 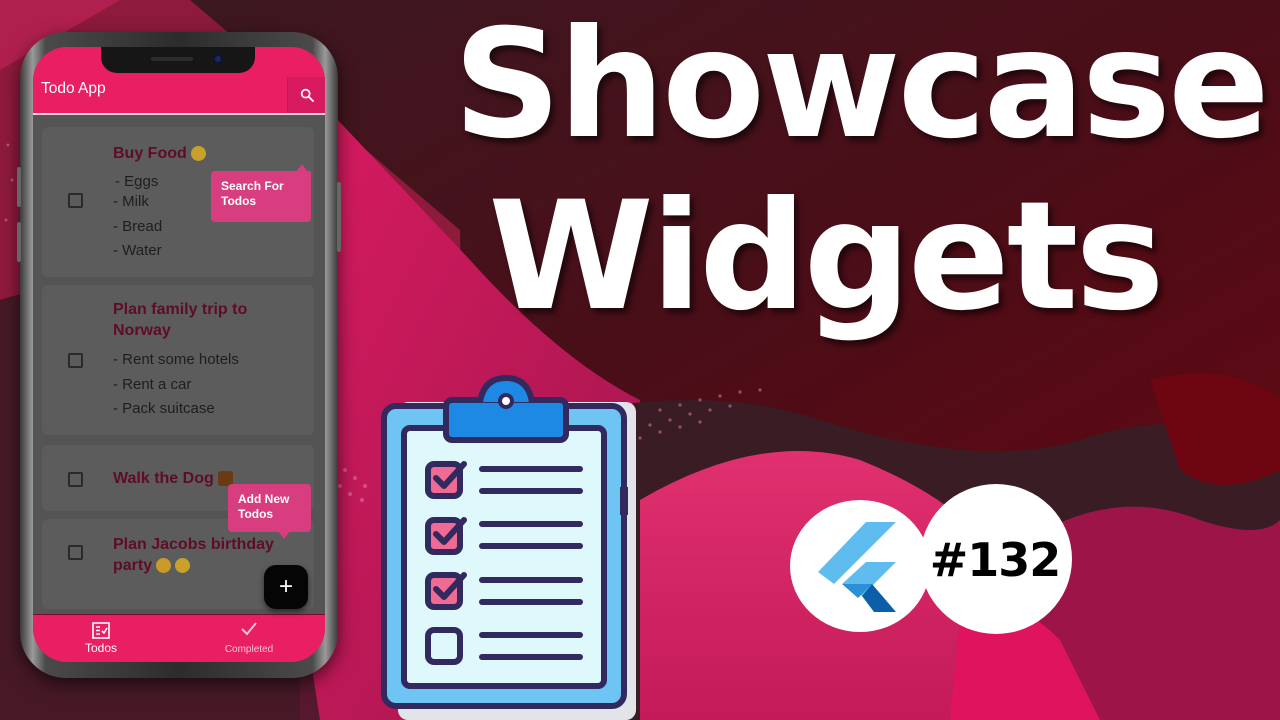 What do you see at coordinates (138, 226) in the screenshot?
I see `todo-item: - Bread` at bounding box center [138, 226].